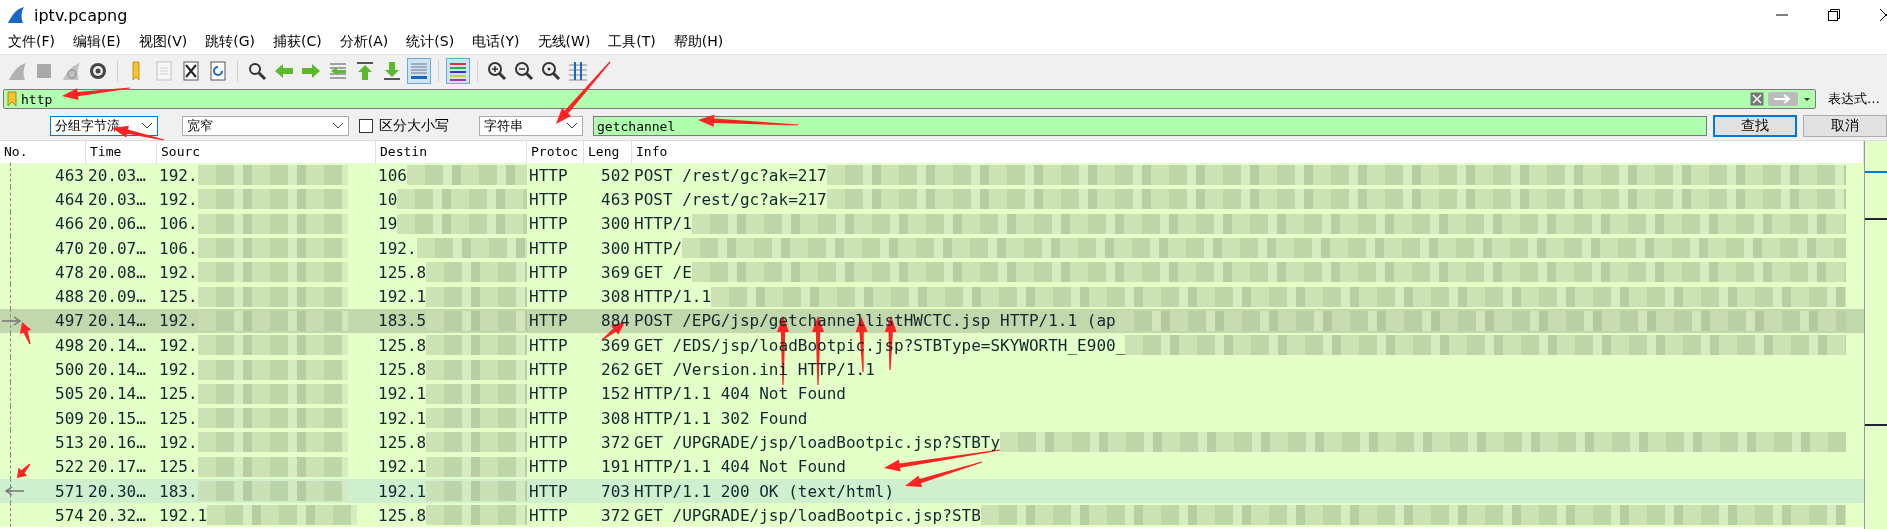 Image resolution: width=1887 pixels, height=529 pixels. What do you see at coordinates (932, 418) in the screenshot?
I see `packet-row: 509 20.15… 125. 192.1 HTTP 308 HTTP/1.1 302 Found` at bounding box center [932, 418].